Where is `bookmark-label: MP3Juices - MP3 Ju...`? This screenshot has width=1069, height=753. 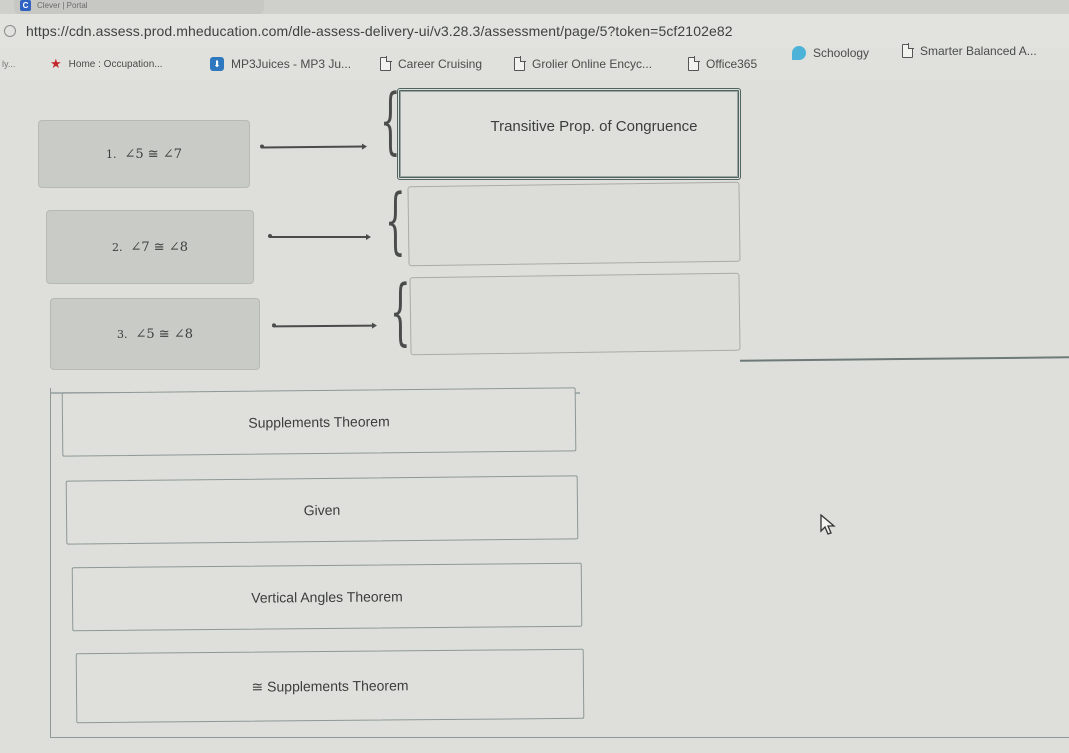 bookmark-label: MP3Juices - MP3 Ju... is located at coordinates (291, 64).